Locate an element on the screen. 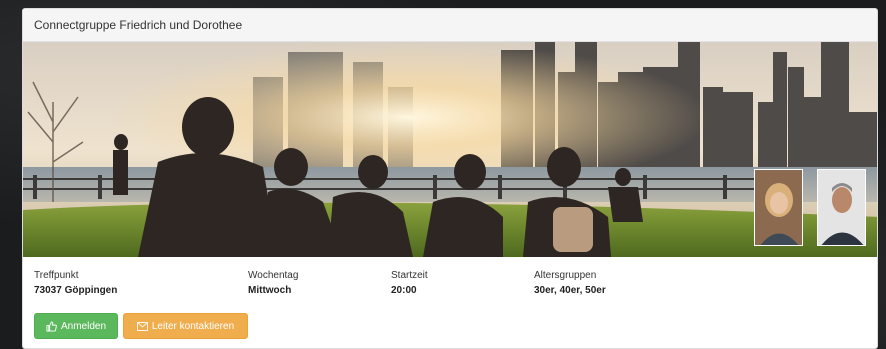 Image resolution: width=886 pixels, height=349 pixels. start-time: Startzeit 20:00 is located at coordinates (409, 283).